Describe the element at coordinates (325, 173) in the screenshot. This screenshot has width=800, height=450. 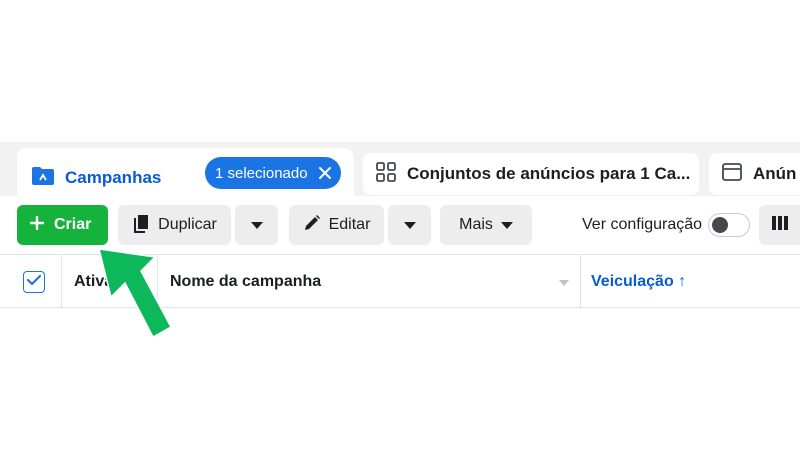
I see `clear-selection-icon` at that location.